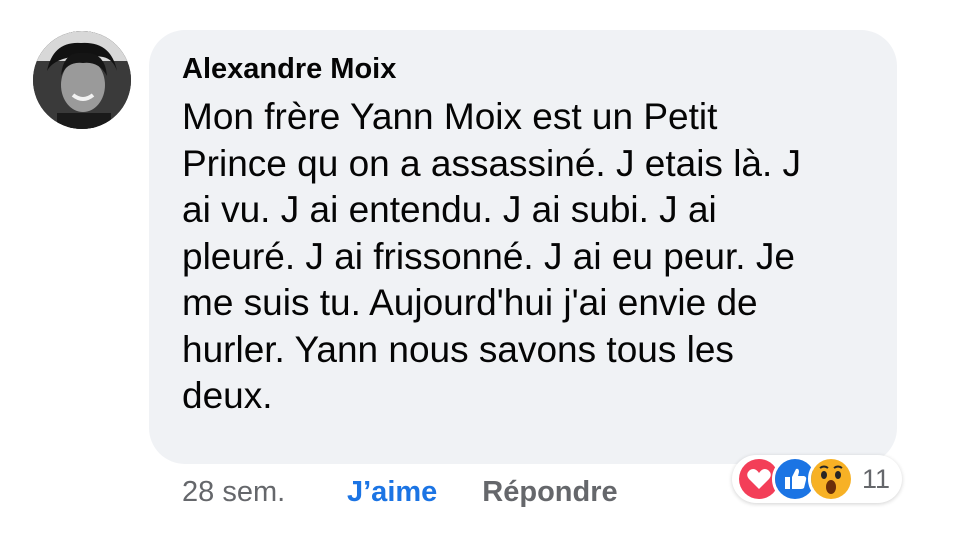 The height and width of the screenshot is (542, 960). Describe the element at coordinates (492, 163) in the screenshot. I see `comment-line: Prince qu on a assassiné. J etais là. J` at that location.